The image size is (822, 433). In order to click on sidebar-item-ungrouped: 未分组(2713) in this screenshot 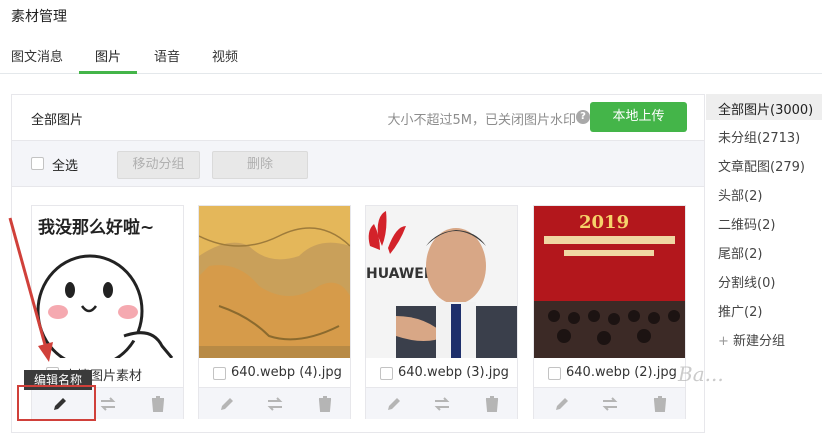, I will do `click(759, 136)`.